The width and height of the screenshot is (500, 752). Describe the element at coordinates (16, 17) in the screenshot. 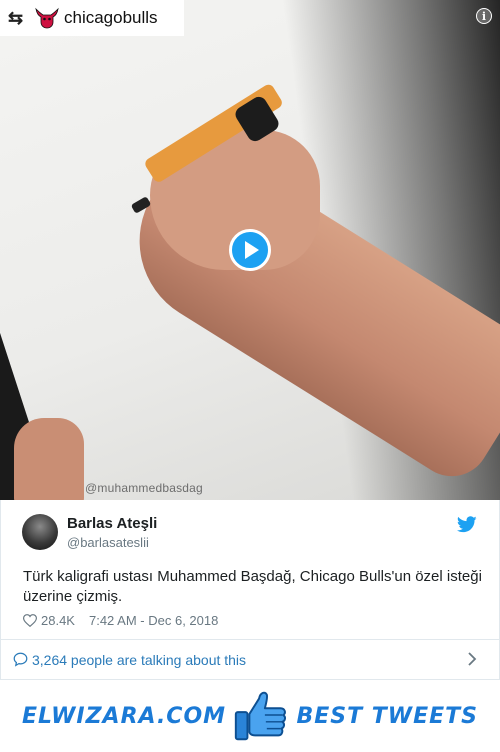

I see `retweet-icon: ⇆` at that location.